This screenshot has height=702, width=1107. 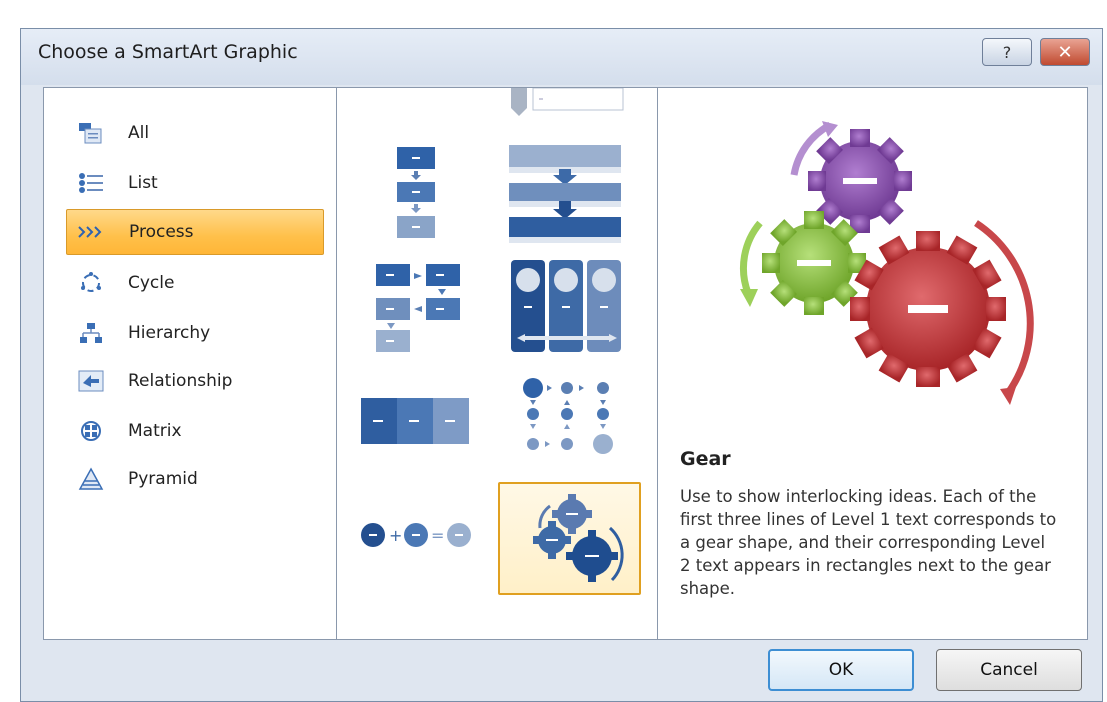 I want to click on category-label: All, so click(x=139, y=133).